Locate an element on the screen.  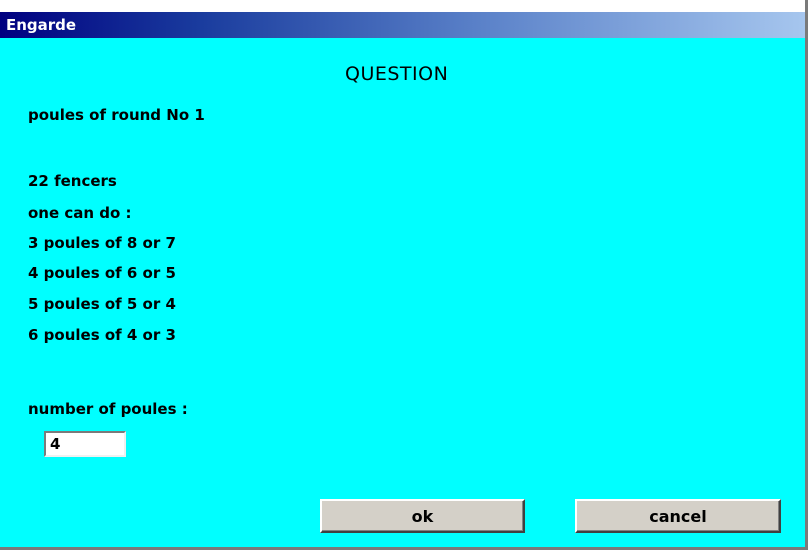
ok-button: ok is located at coordinates (422, 516).